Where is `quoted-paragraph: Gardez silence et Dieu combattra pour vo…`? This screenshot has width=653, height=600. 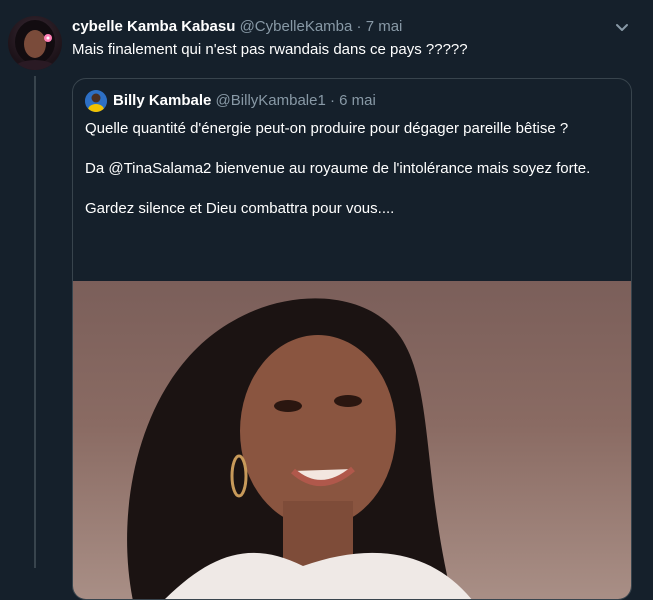
quoted-paragraph: Gardez silence et Dieu combattra pour vo… is located at coordinates (240, 208).